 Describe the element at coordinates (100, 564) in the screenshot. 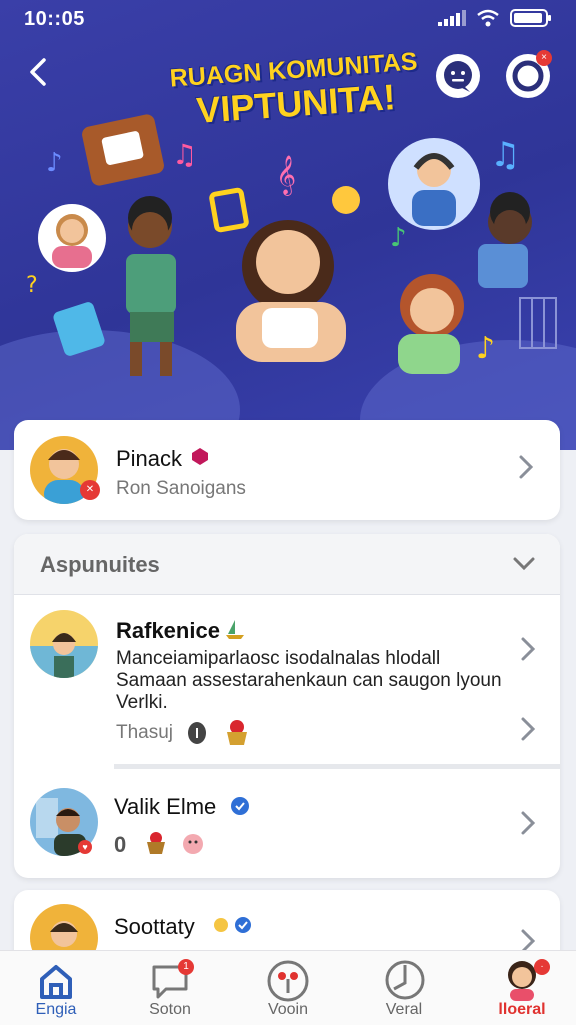

I see `section-title: Aspunuites` at that location.